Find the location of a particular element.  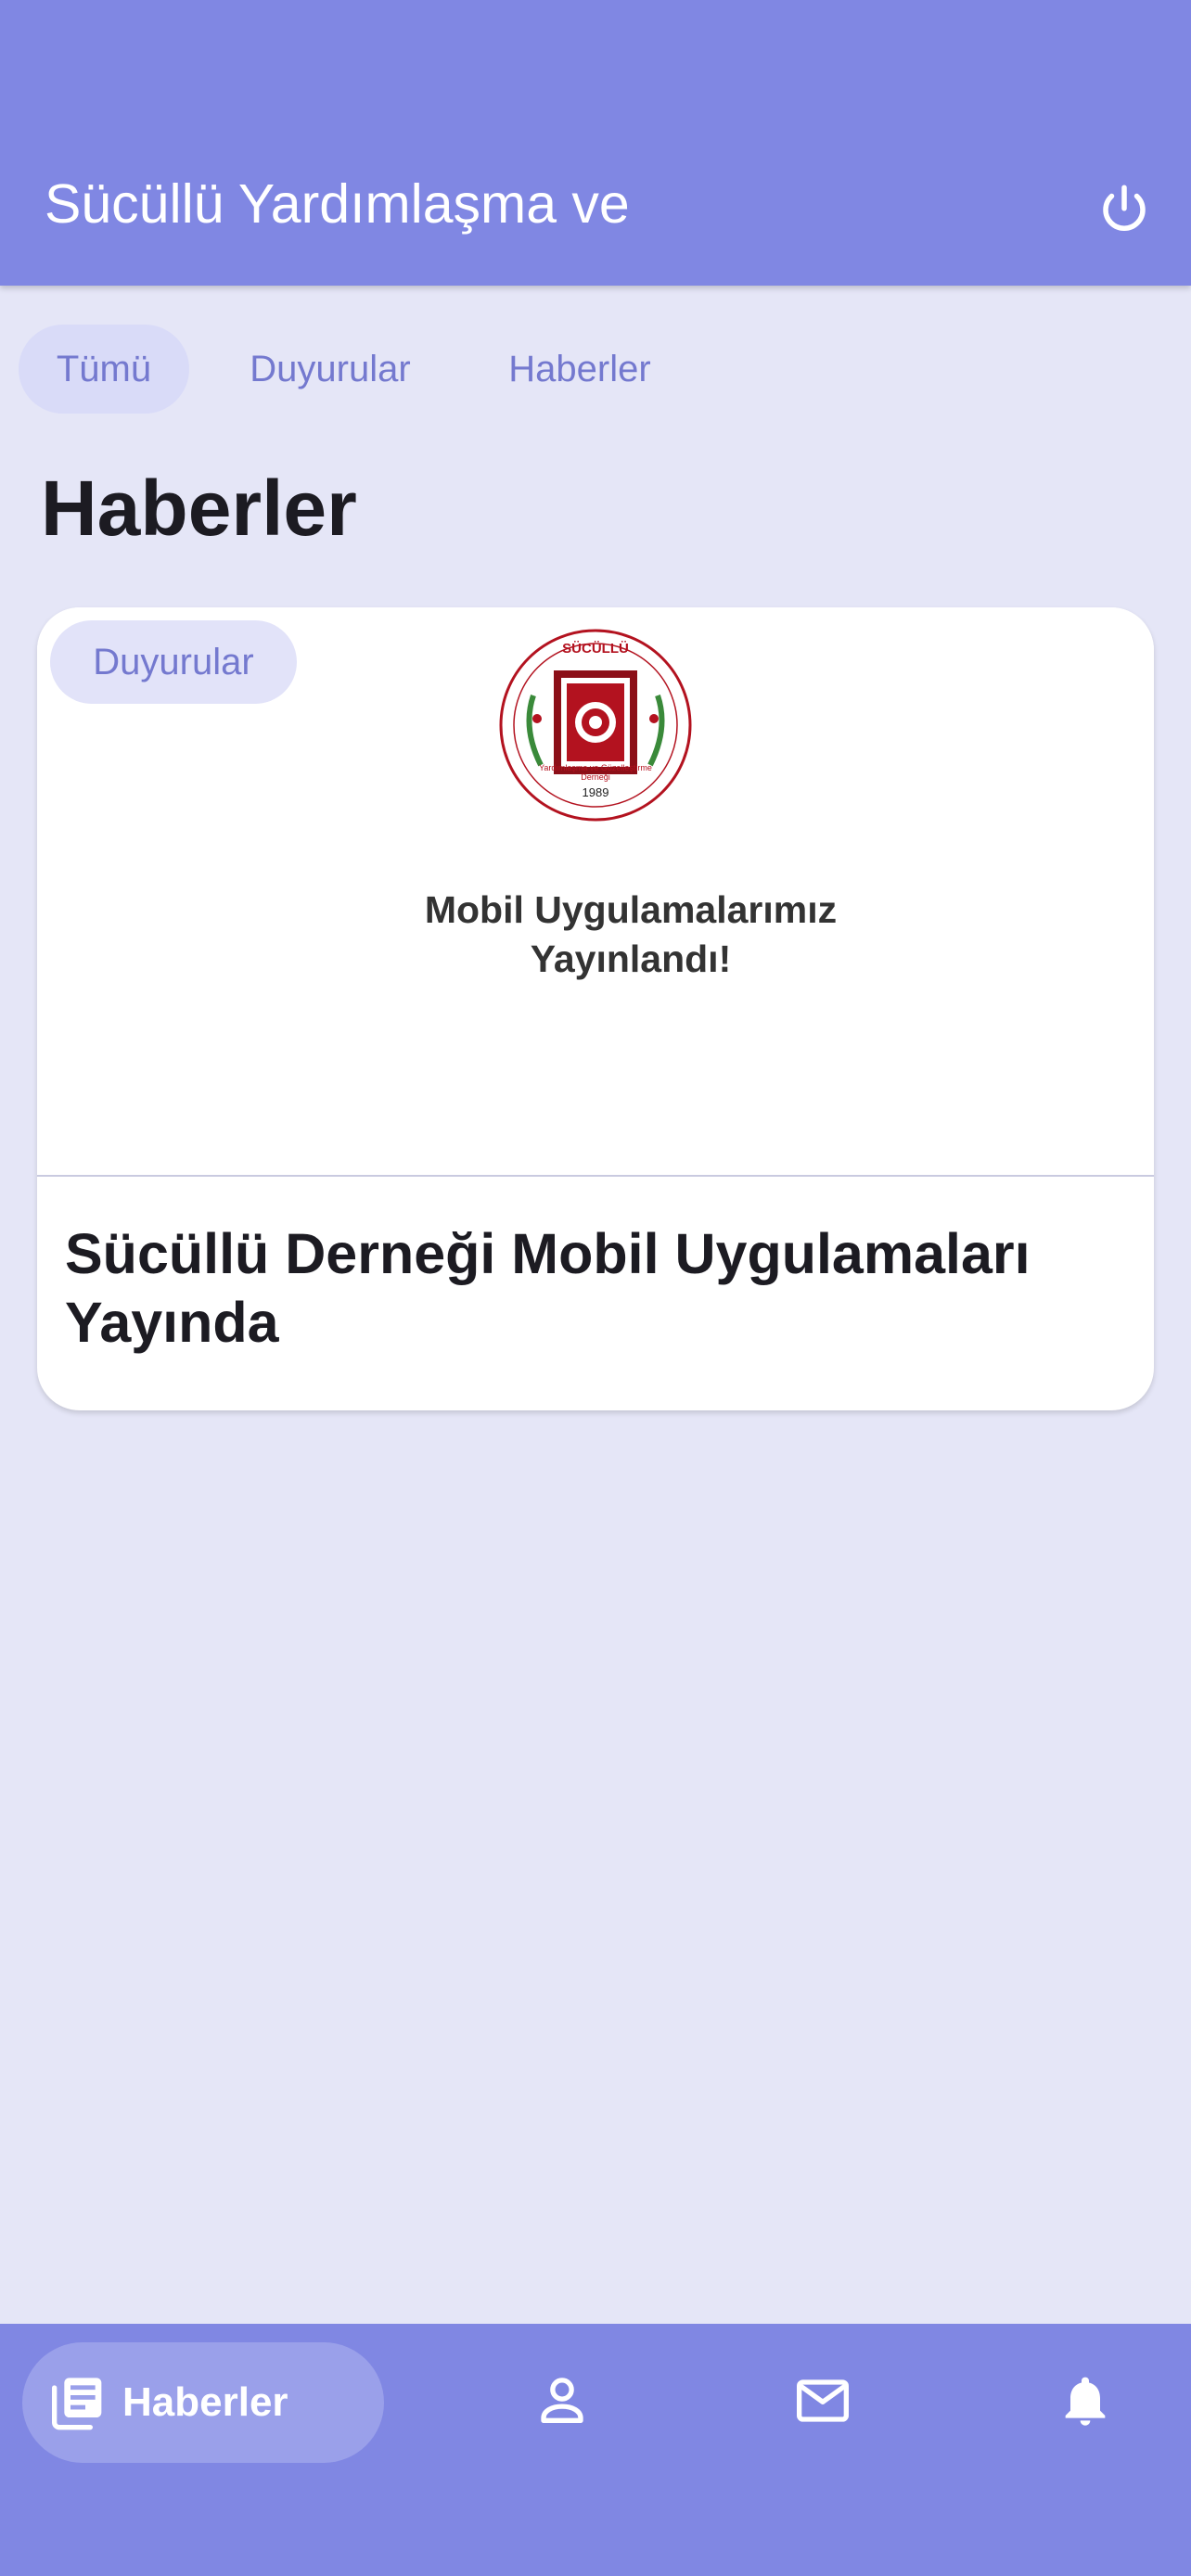

nav-item-haberler-label: Haberler is located at coordinates (205, 2402).